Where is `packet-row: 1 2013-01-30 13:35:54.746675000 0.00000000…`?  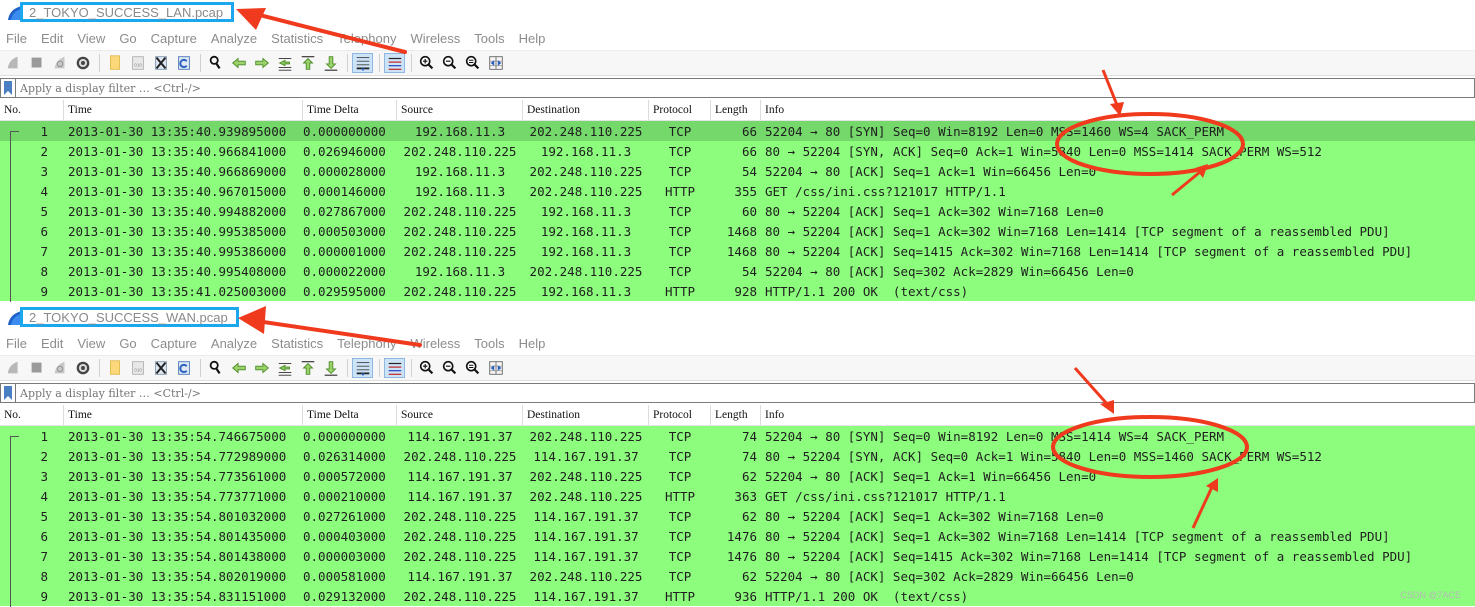 packet-row: 1 2013-01-30 13:35:54.746675000 0.00000000… is located at coordinates (737, 436).